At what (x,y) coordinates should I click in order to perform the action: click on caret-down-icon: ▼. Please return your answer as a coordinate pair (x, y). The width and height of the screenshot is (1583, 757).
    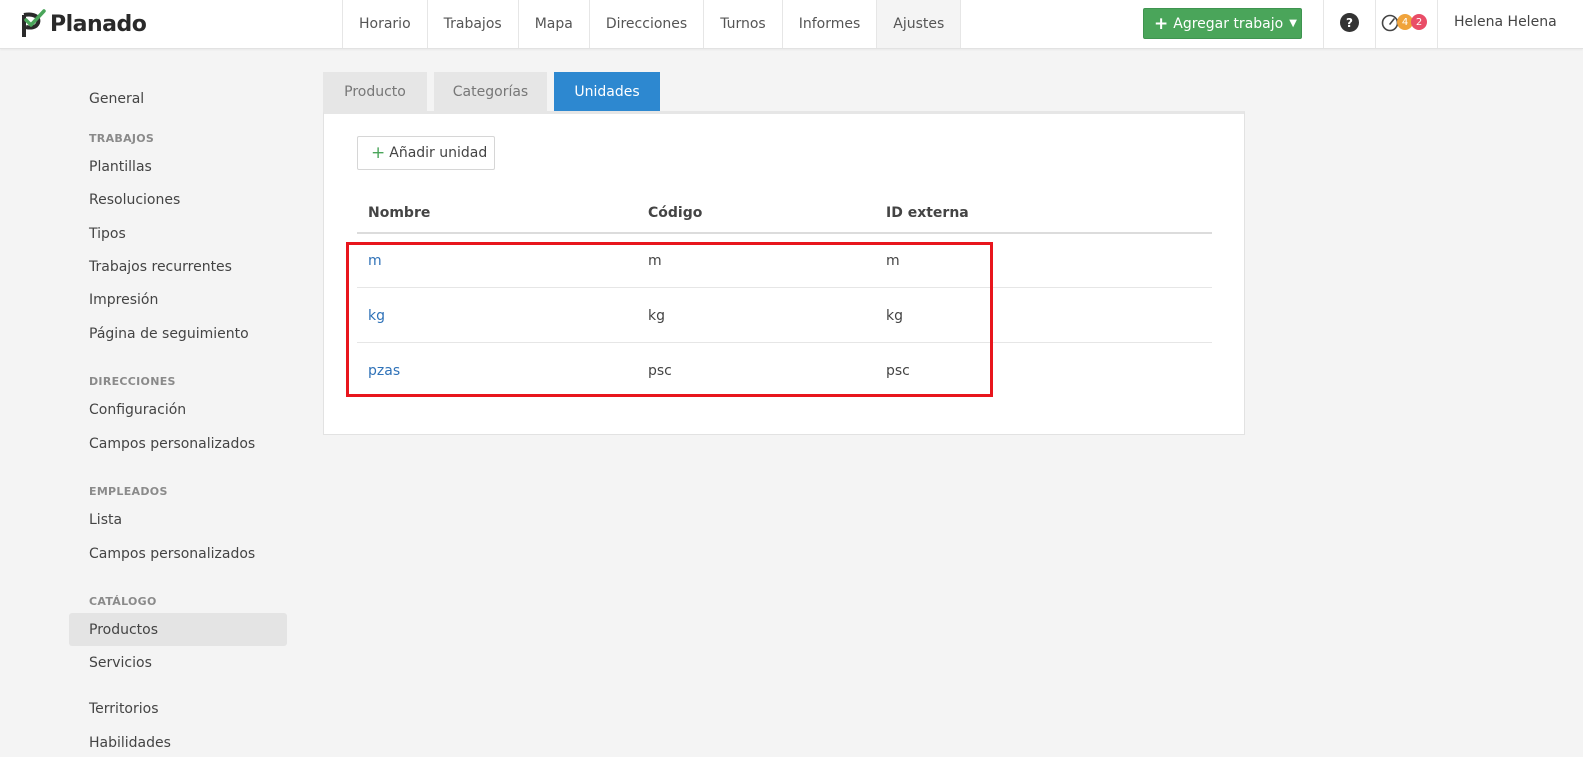
    Looking at the image, I should click on (1293, 23).